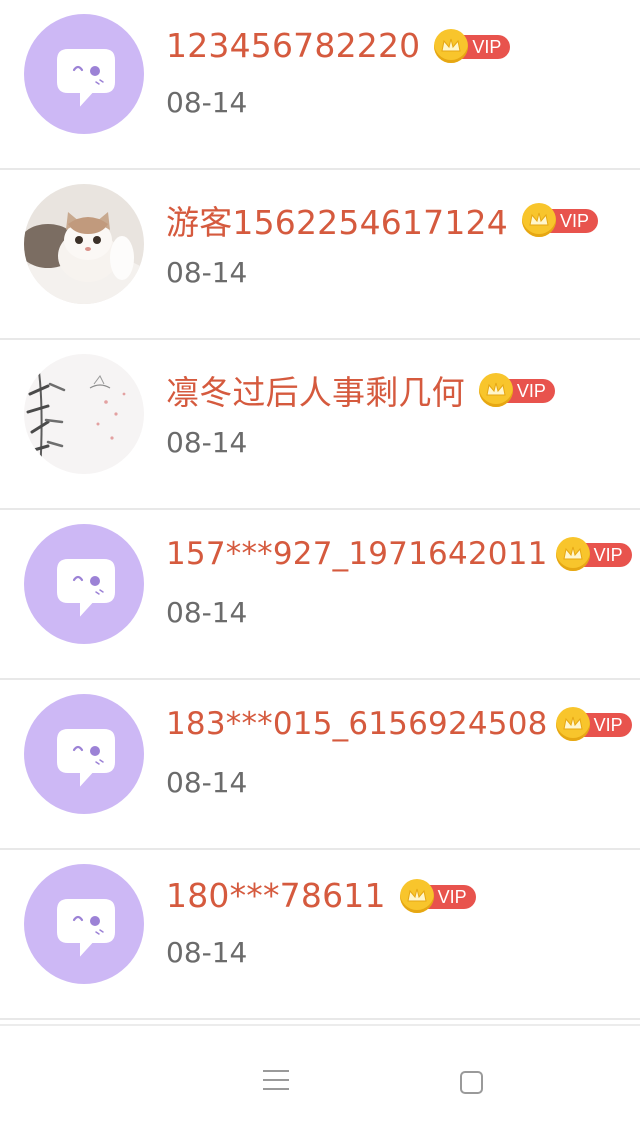 The height and width of the screenshot is (1138, 640). I want to click on username: 157***927_1971642011, so click(357, 554).